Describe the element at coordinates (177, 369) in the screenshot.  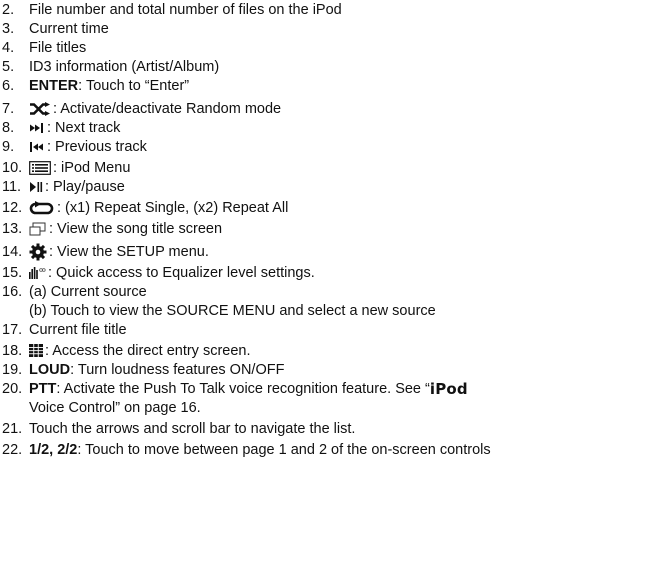
I see `item-text: : Turn loudness features ON/OFF` at that location.